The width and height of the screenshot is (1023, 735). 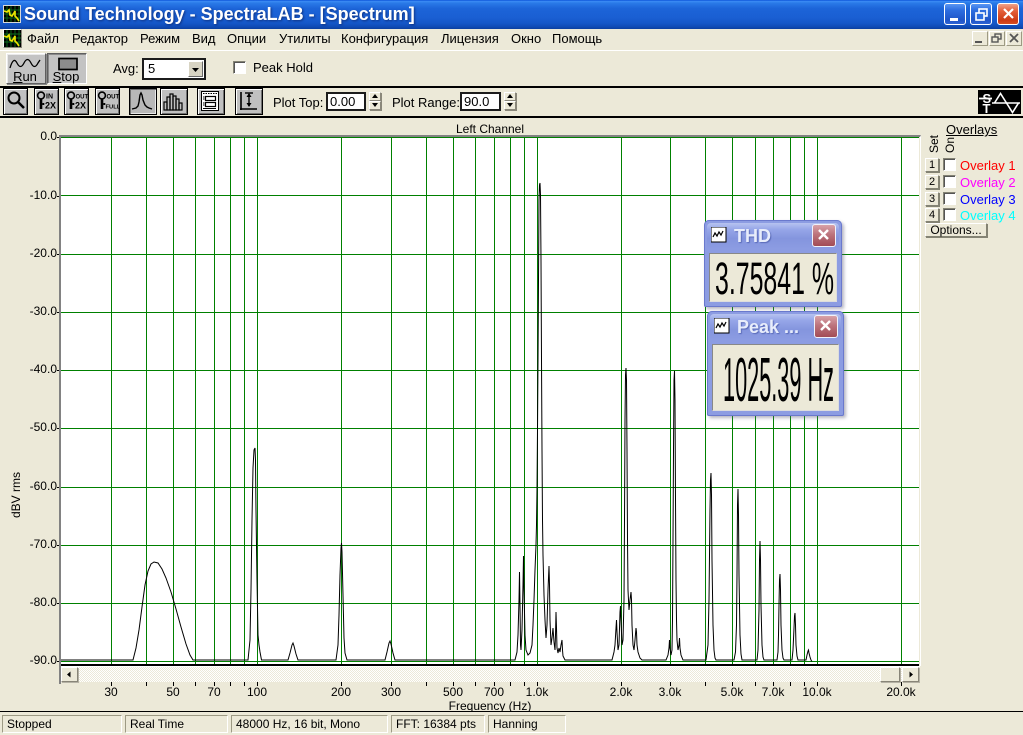 I want to click on svg-text: T, so click(x=987, y=107).